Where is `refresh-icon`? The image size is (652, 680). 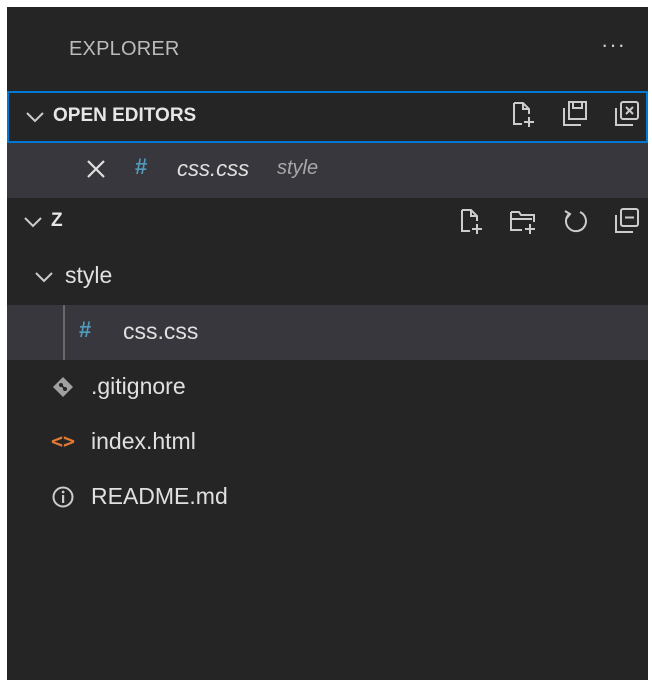 refresh-icon is located at coordinates (575, 221).